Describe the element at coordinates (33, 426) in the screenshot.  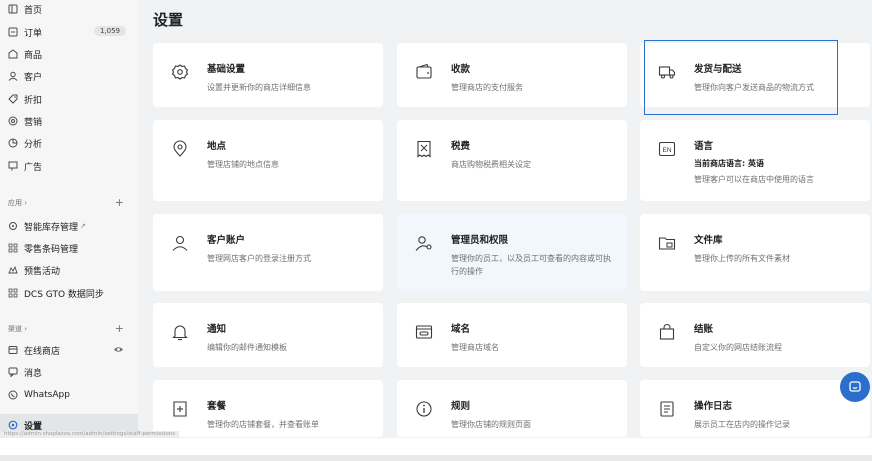
I see `sidebar-item-label: 设置` at that location.